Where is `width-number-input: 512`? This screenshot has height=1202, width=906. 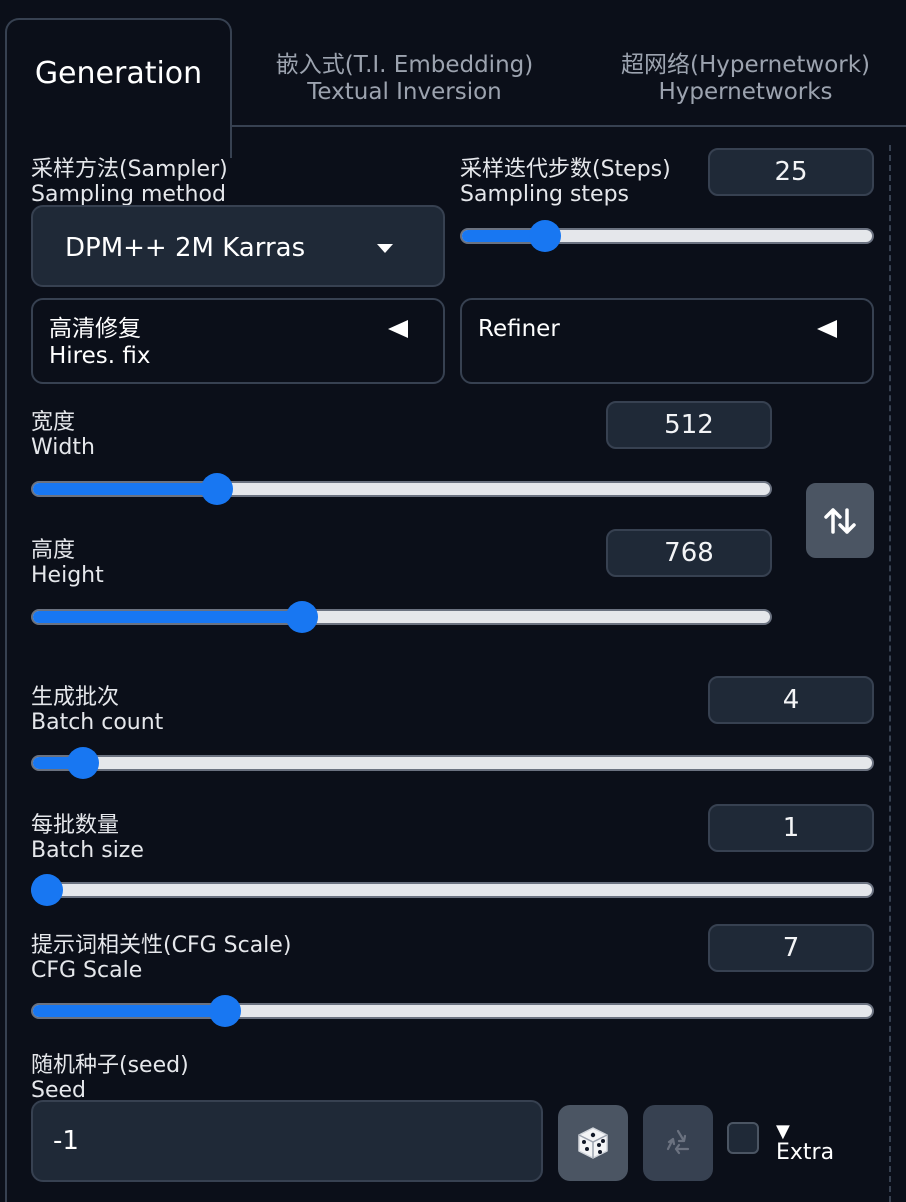
width-number-input: 512 is located at coordinates (689, 425).